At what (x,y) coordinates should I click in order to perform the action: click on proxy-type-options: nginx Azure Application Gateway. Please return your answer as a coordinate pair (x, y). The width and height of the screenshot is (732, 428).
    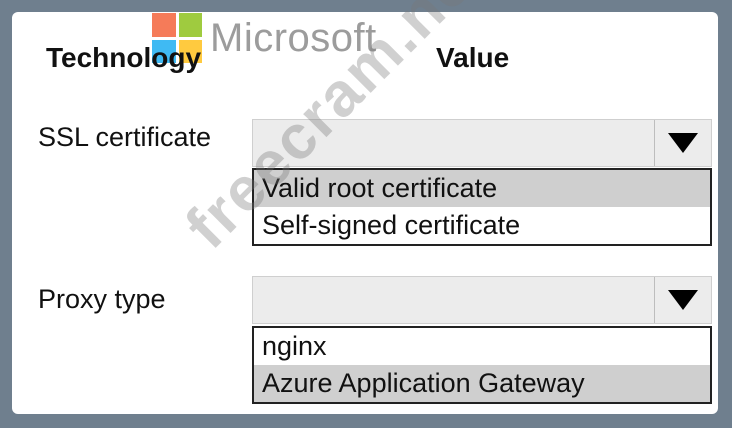
    Looking at the image, I should click on (482, 365).